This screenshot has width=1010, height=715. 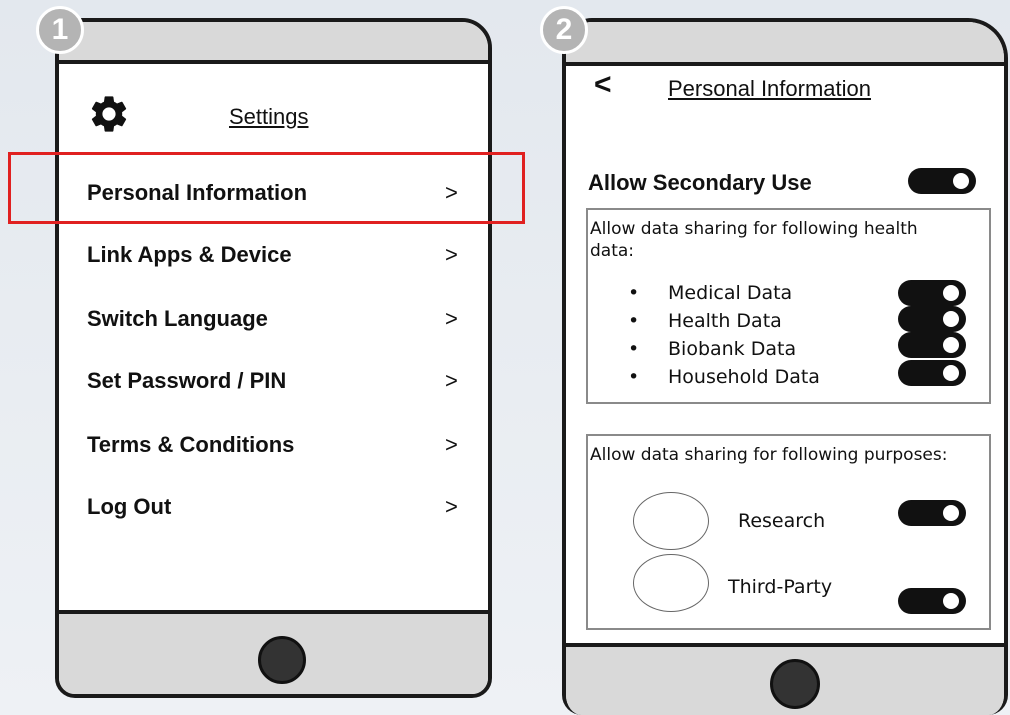 What do you see at coordinates (60, 30) in the screenshot?
I see `step-badge-1: 1` at bounding box center [60, 30].